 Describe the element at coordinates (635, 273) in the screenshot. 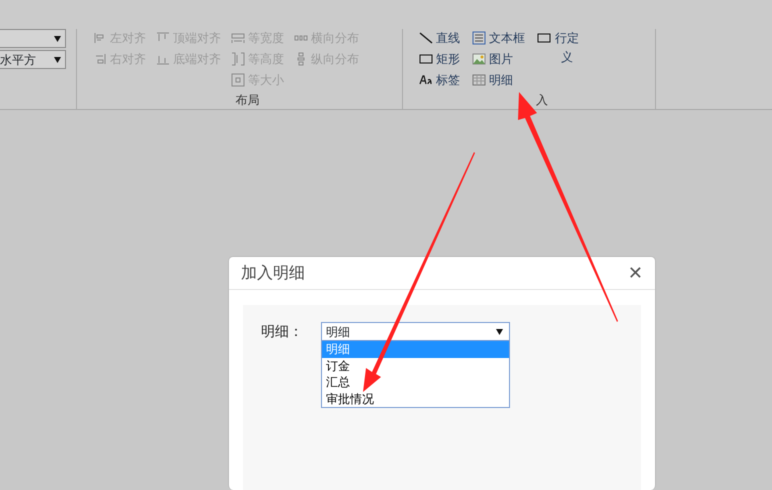

I see `close-button: ✕` at that location.